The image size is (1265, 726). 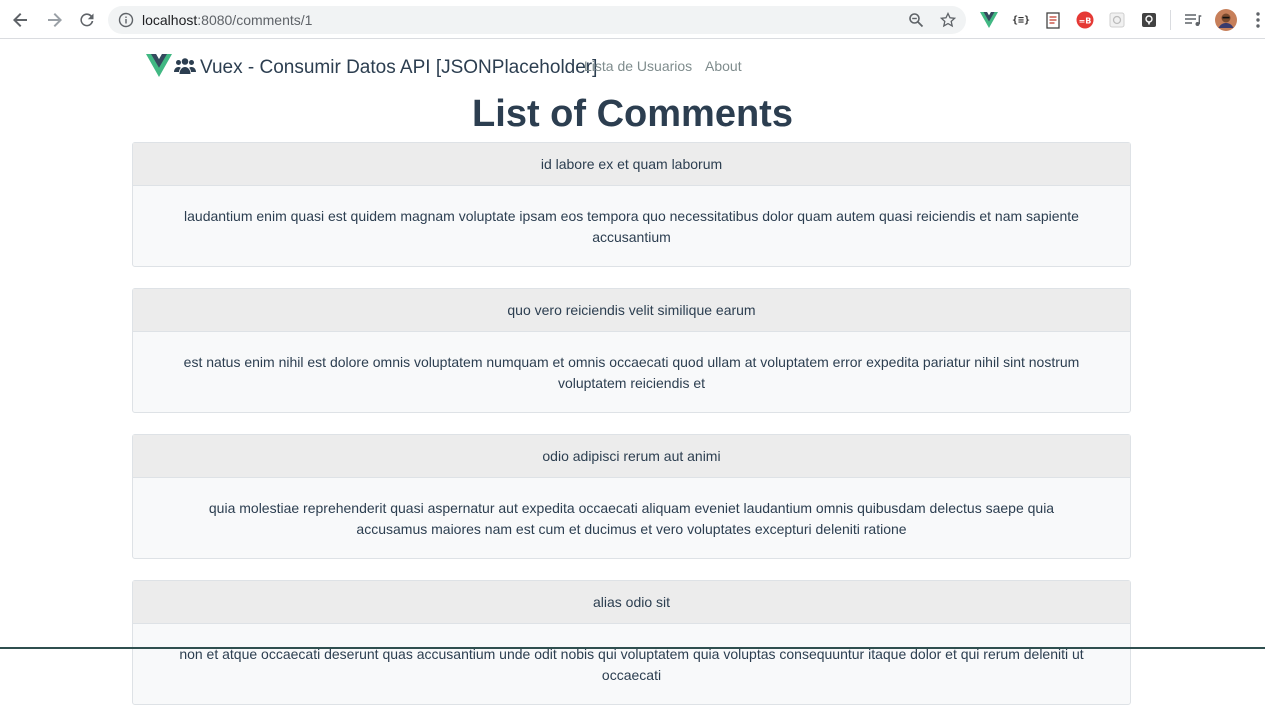 I want to click on extension-dark-icon, so click(x=1149, y=20).